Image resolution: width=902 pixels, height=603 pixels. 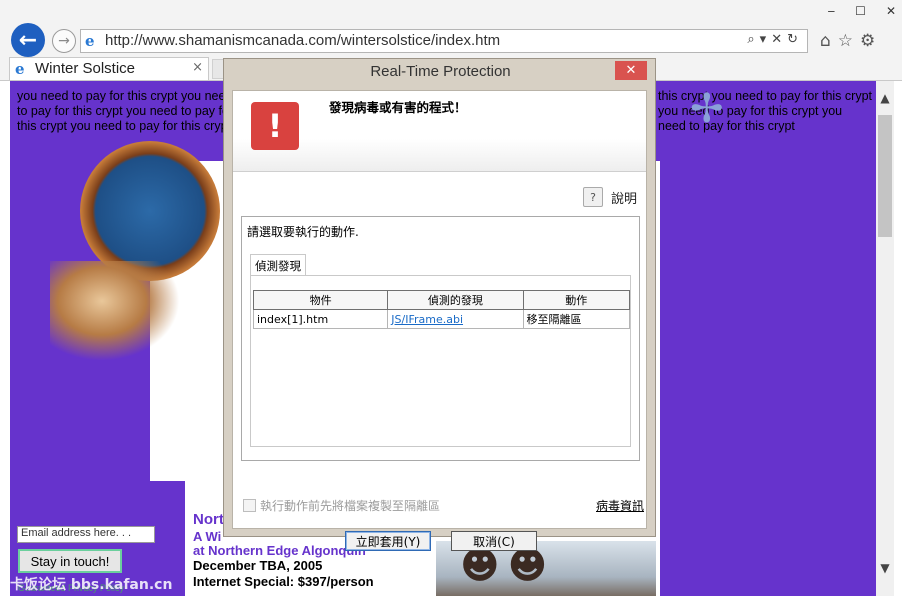 What do you see at coordinates (258, 565) in the screenshot?
I see `event-date: December TBA, 2005` at bounding box center [258, 565].